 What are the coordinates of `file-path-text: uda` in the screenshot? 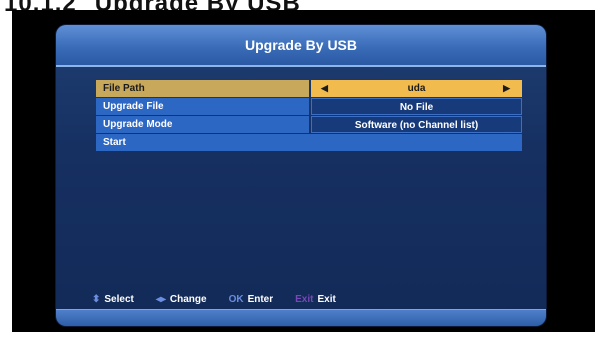 It's located at (416, 88).